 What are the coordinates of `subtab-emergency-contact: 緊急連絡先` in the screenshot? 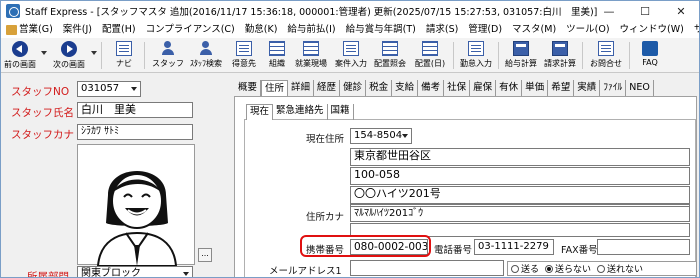 It's located at (300, 112).